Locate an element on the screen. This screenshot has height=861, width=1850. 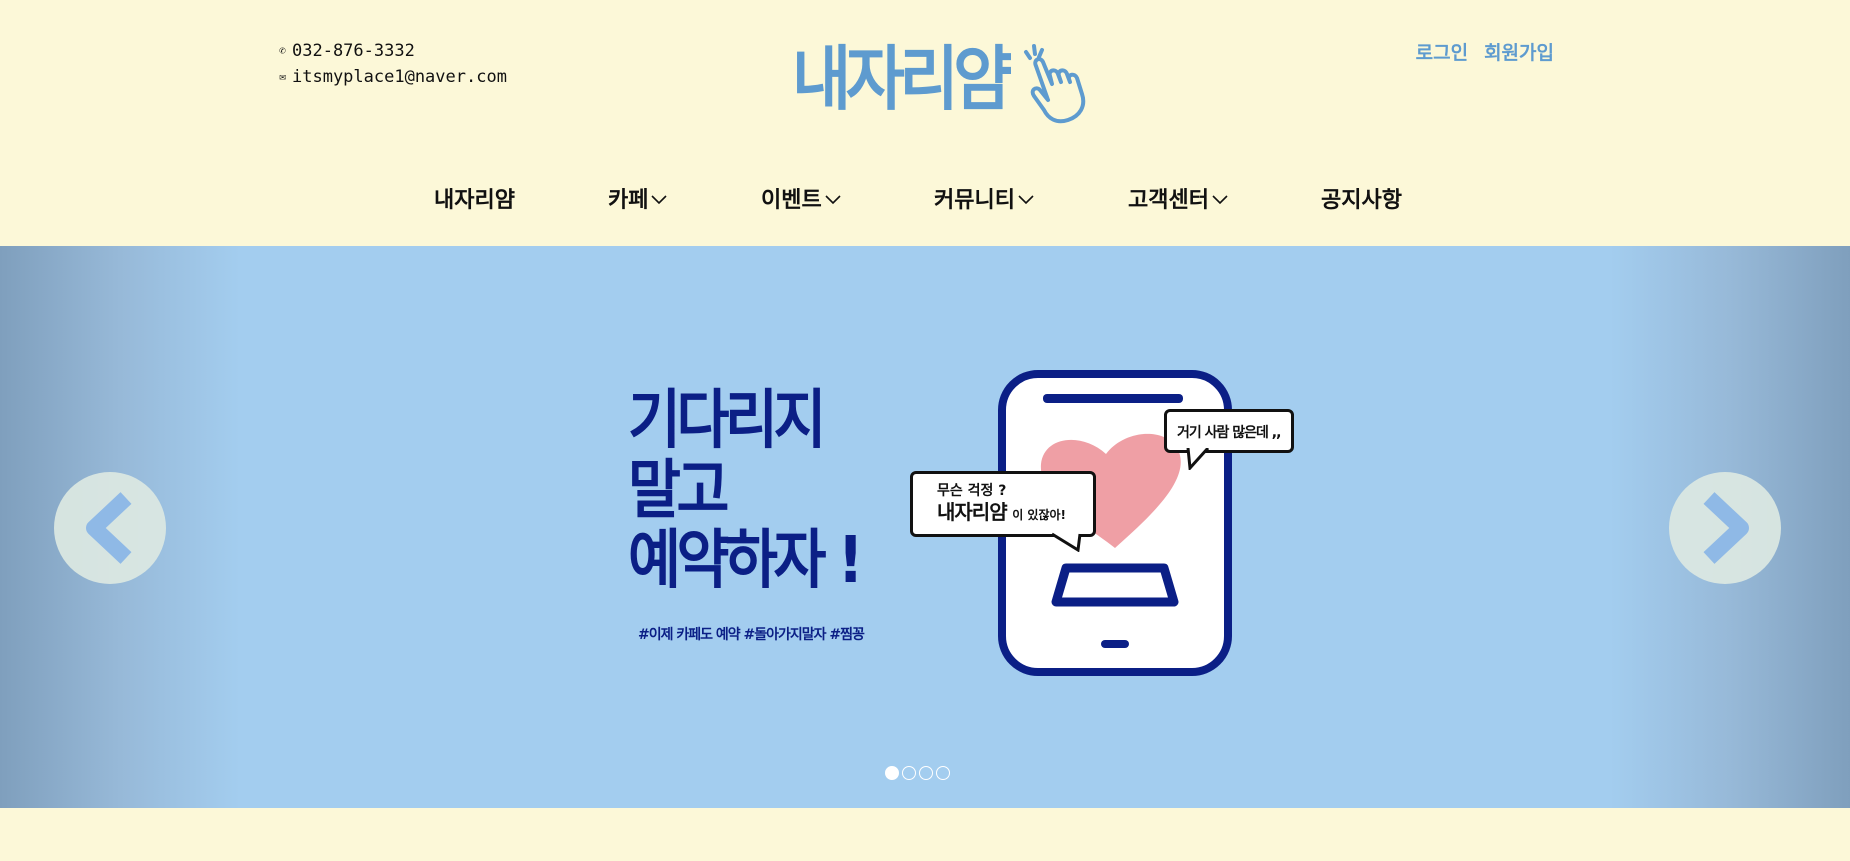
nav-item-label: 내자리얌 is located at coordinates (474, 200).